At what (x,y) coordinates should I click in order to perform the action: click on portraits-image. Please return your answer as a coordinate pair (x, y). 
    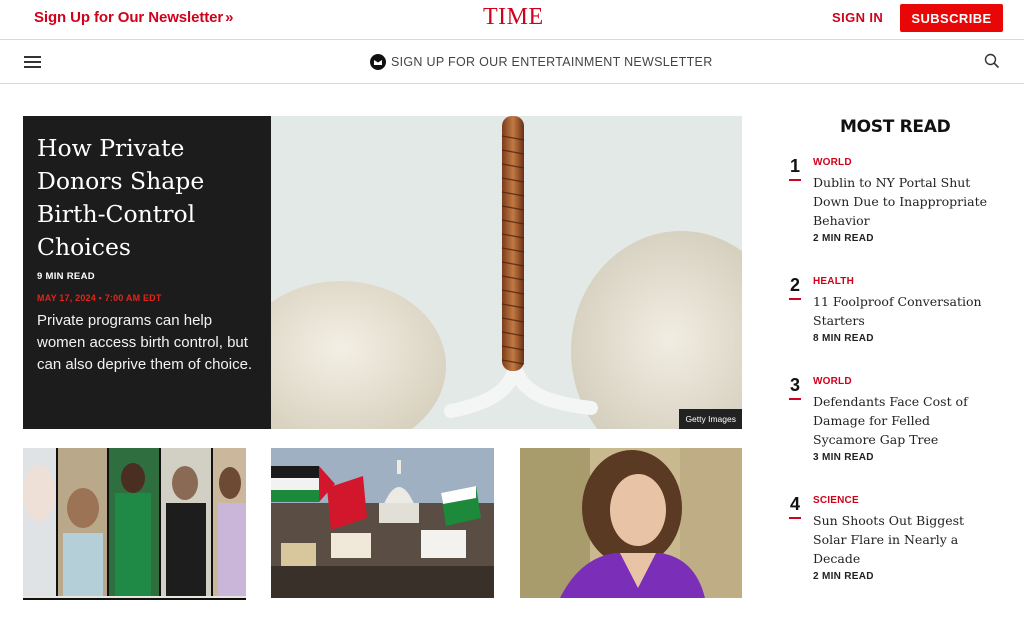
    Looking at the image, I should click on (134, 522).